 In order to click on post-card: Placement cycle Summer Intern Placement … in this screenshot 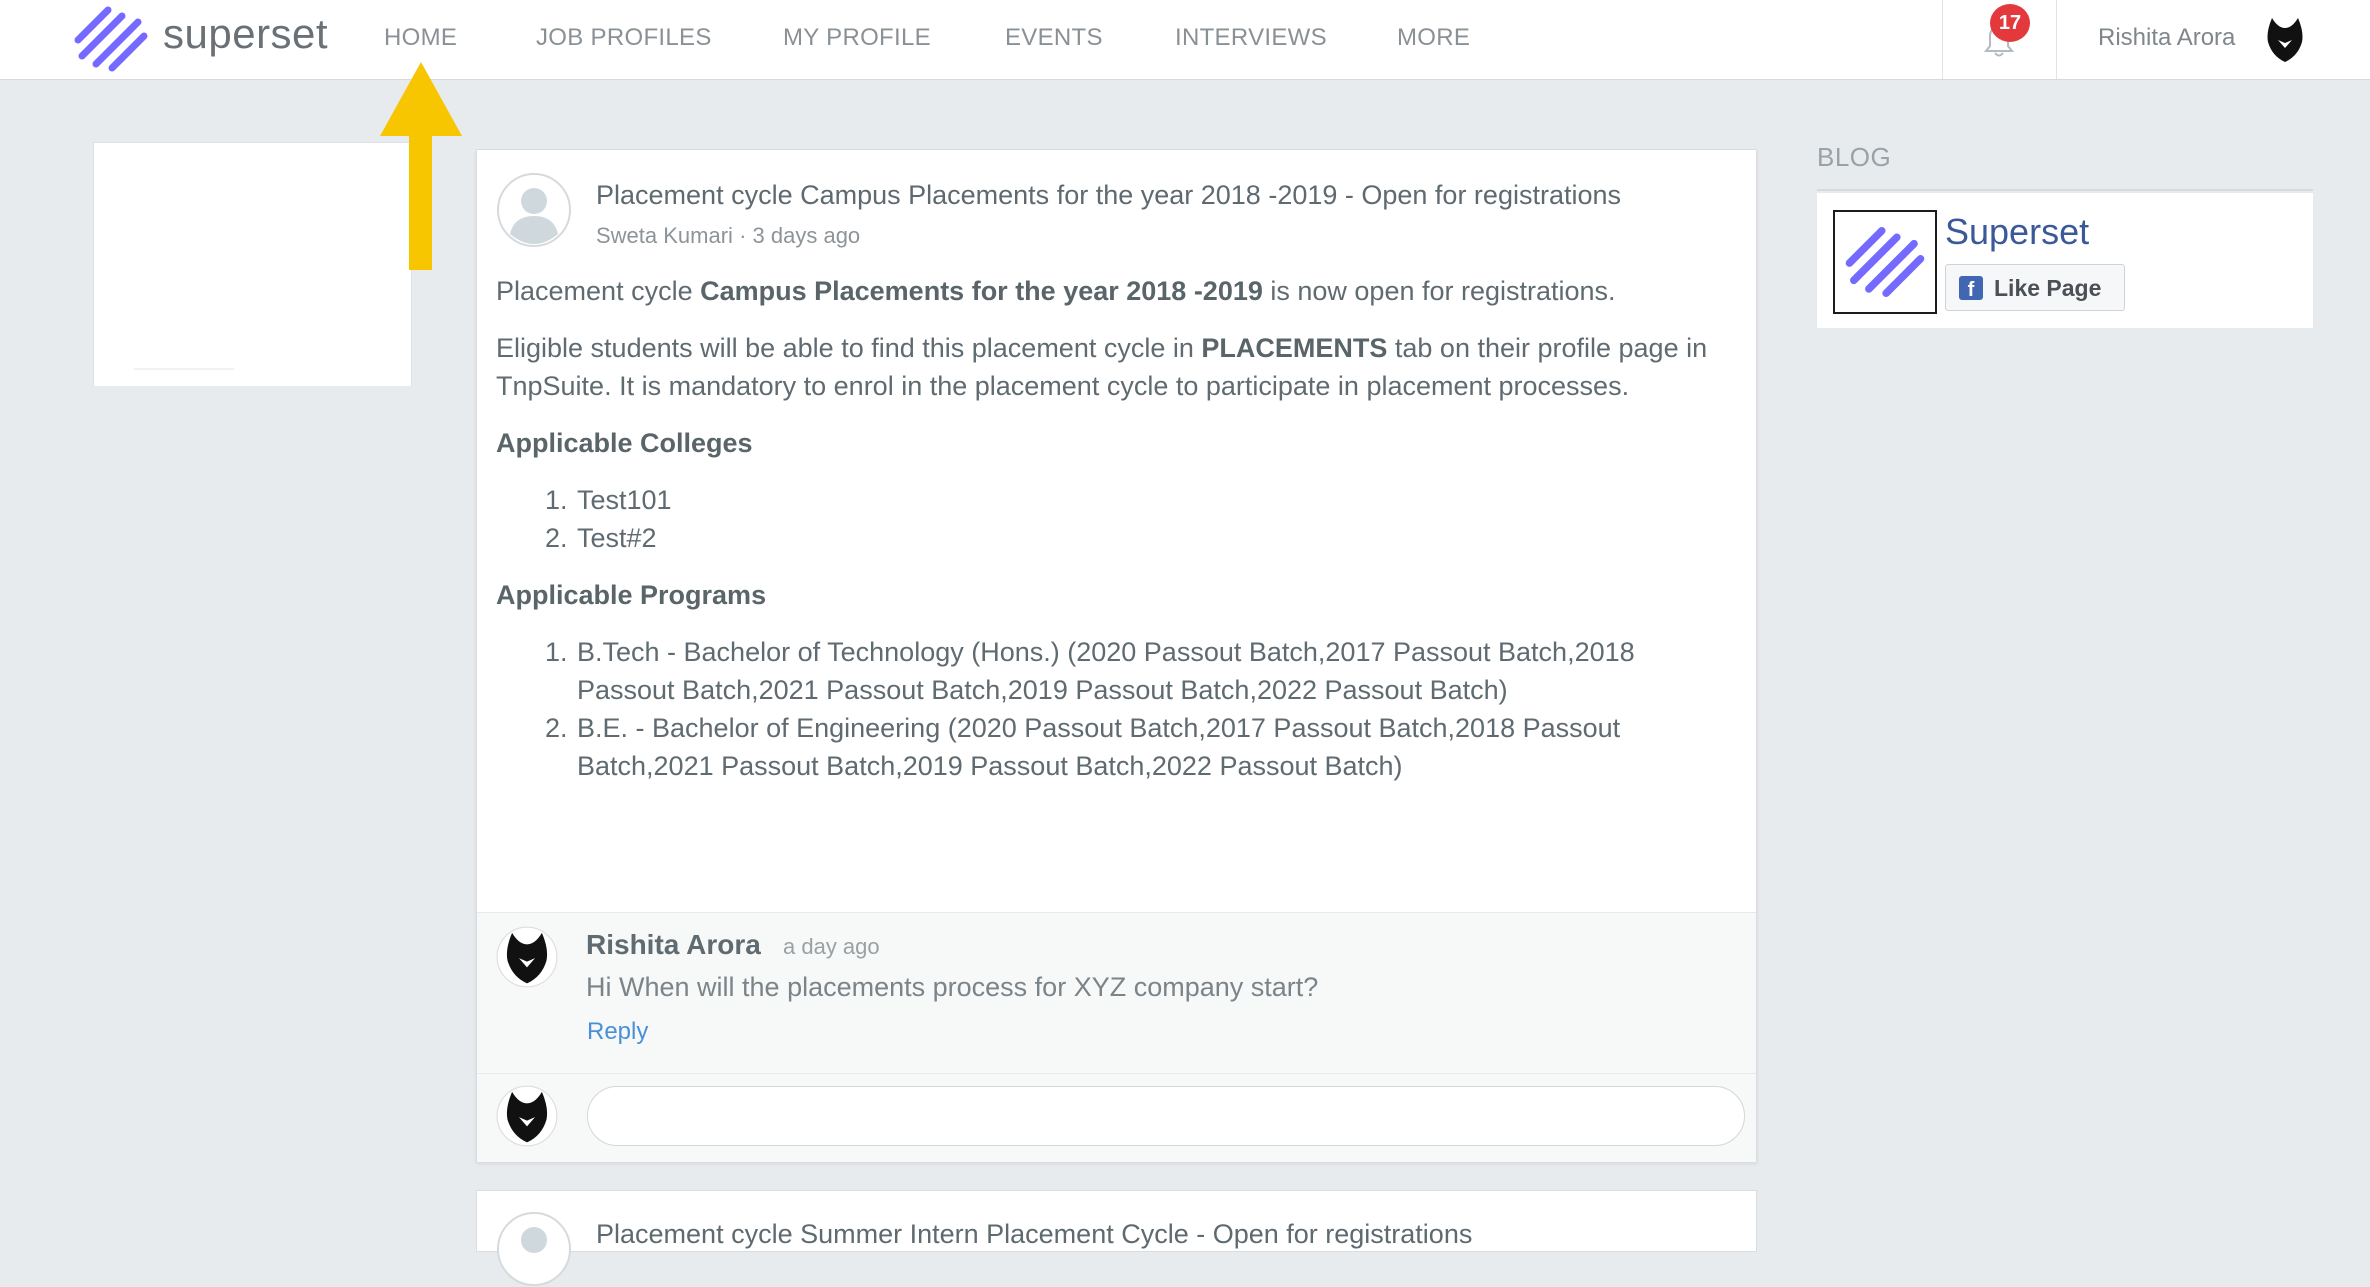, I will do `click(1116, 1238)`.